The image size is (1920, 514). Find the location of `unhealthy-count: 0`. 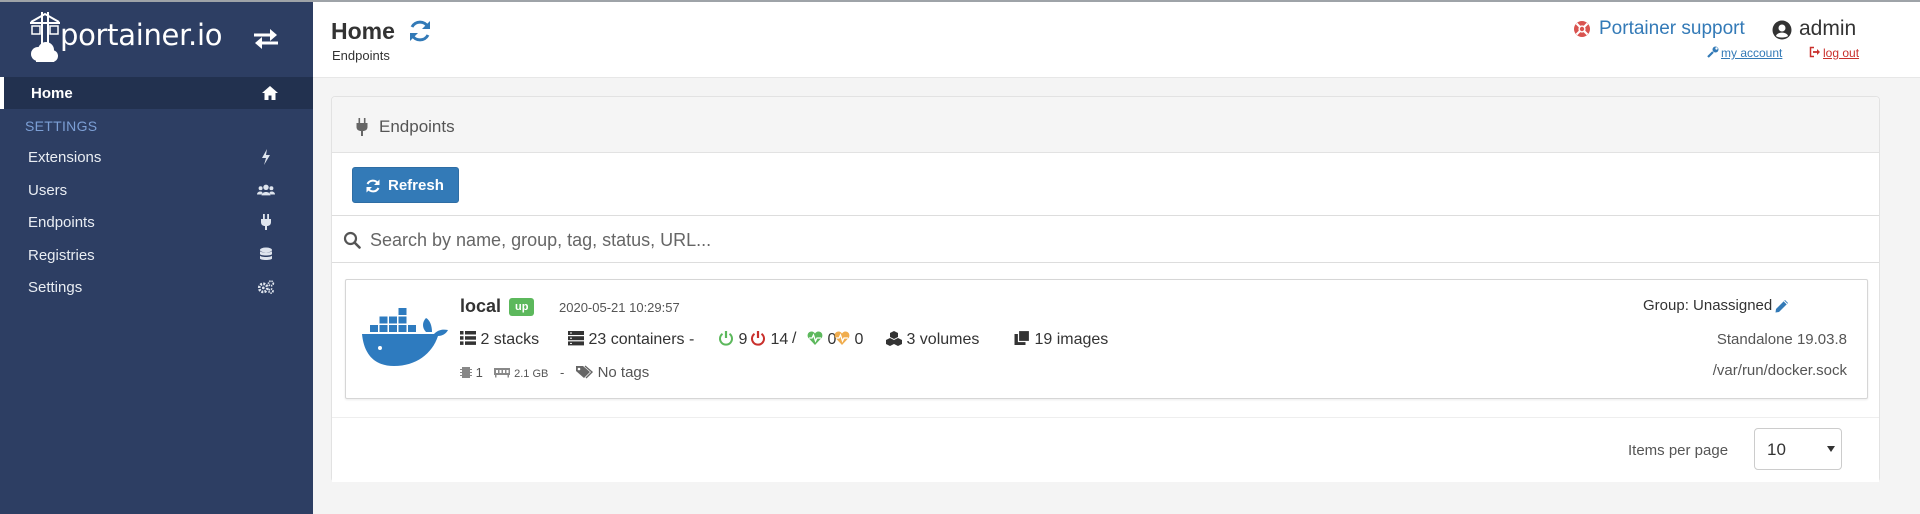

unhealthy-count: 0 is located at coordinates (859, 339).